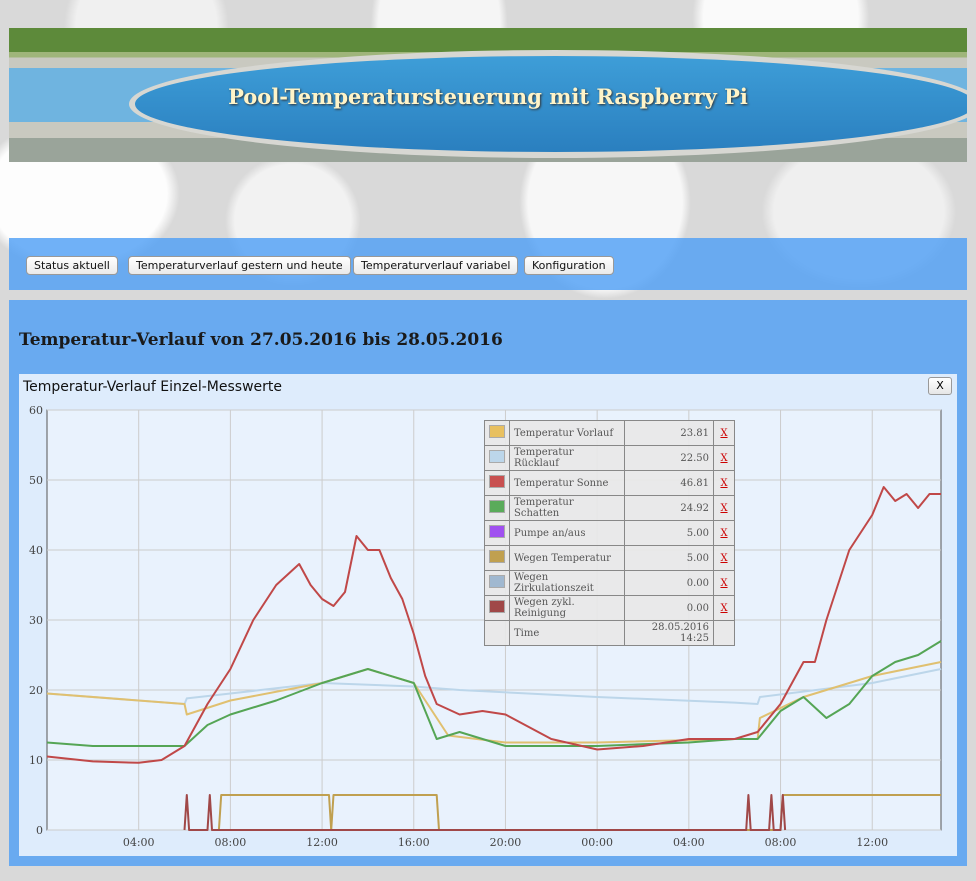  Describe the element at coordinates (36, 410) in the screenshot. I see `y-tick-label: 60` at that location.